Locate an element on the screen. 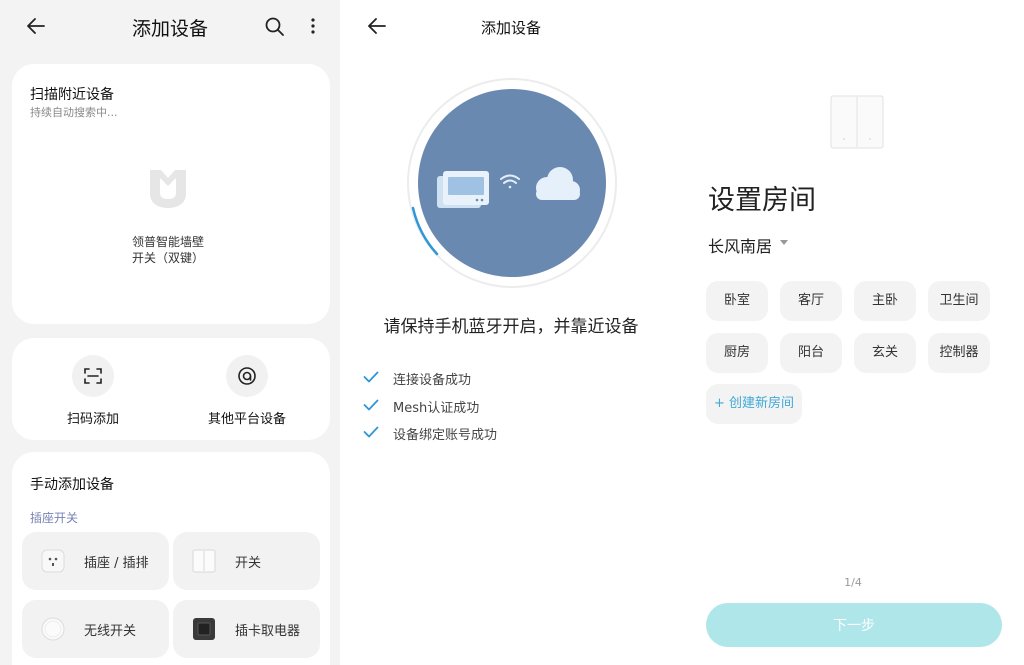  room-chip: 卧室 is located at coordinates (737, 301).